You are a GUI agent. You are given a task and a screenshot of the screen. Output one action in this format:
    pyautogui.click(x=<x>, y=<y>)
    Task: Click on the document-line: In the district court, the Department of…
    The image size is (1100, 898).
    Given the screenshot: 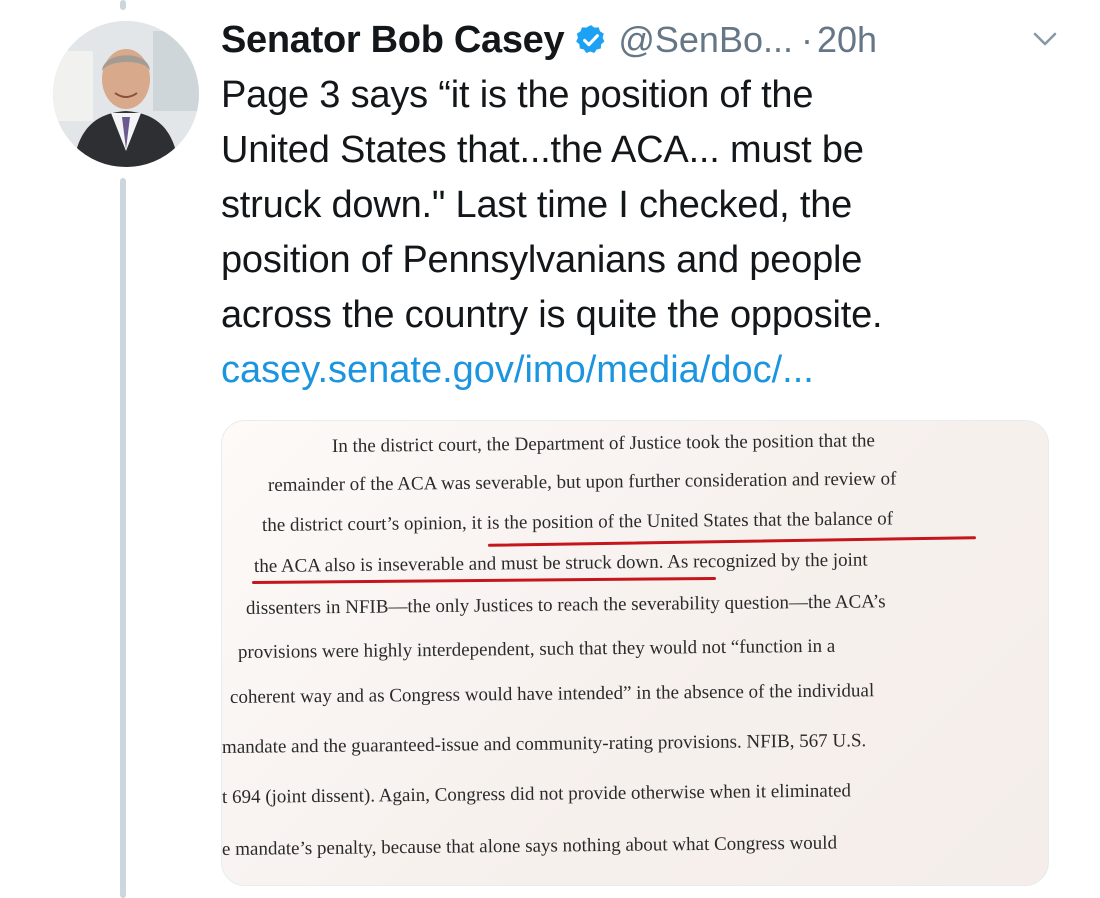 What is the action you would take?
    pyautogui.click(x=603, y=443)
    